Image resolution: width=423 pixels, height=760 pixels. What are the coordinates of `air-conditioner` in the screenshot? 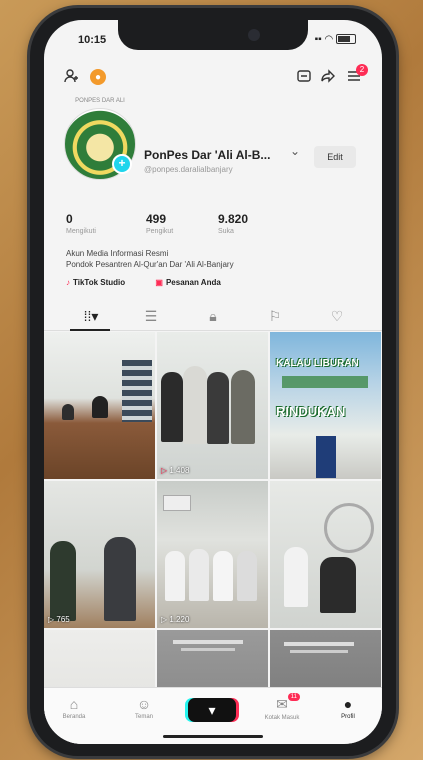 It's located at (177, 503).